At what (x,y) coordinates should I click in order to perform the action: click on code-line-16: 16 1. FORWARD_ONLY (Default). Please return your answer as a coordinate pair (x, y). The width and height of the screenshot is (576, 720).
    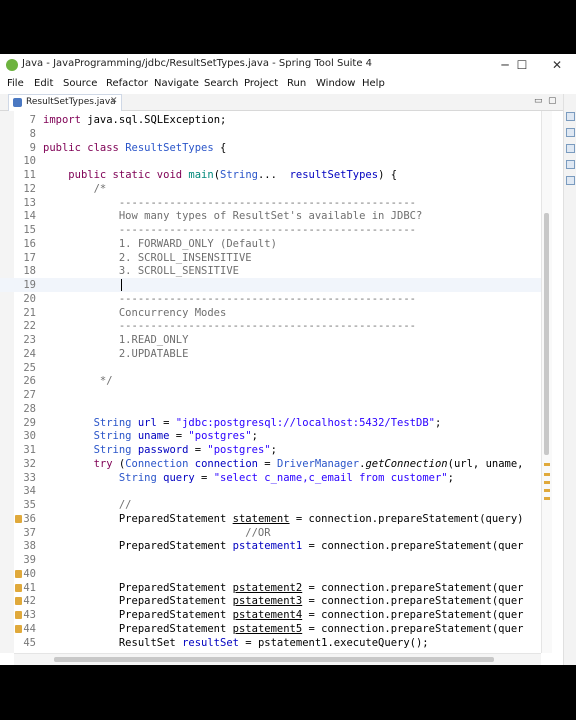
    Looking at the image, I should click on (270, 244).